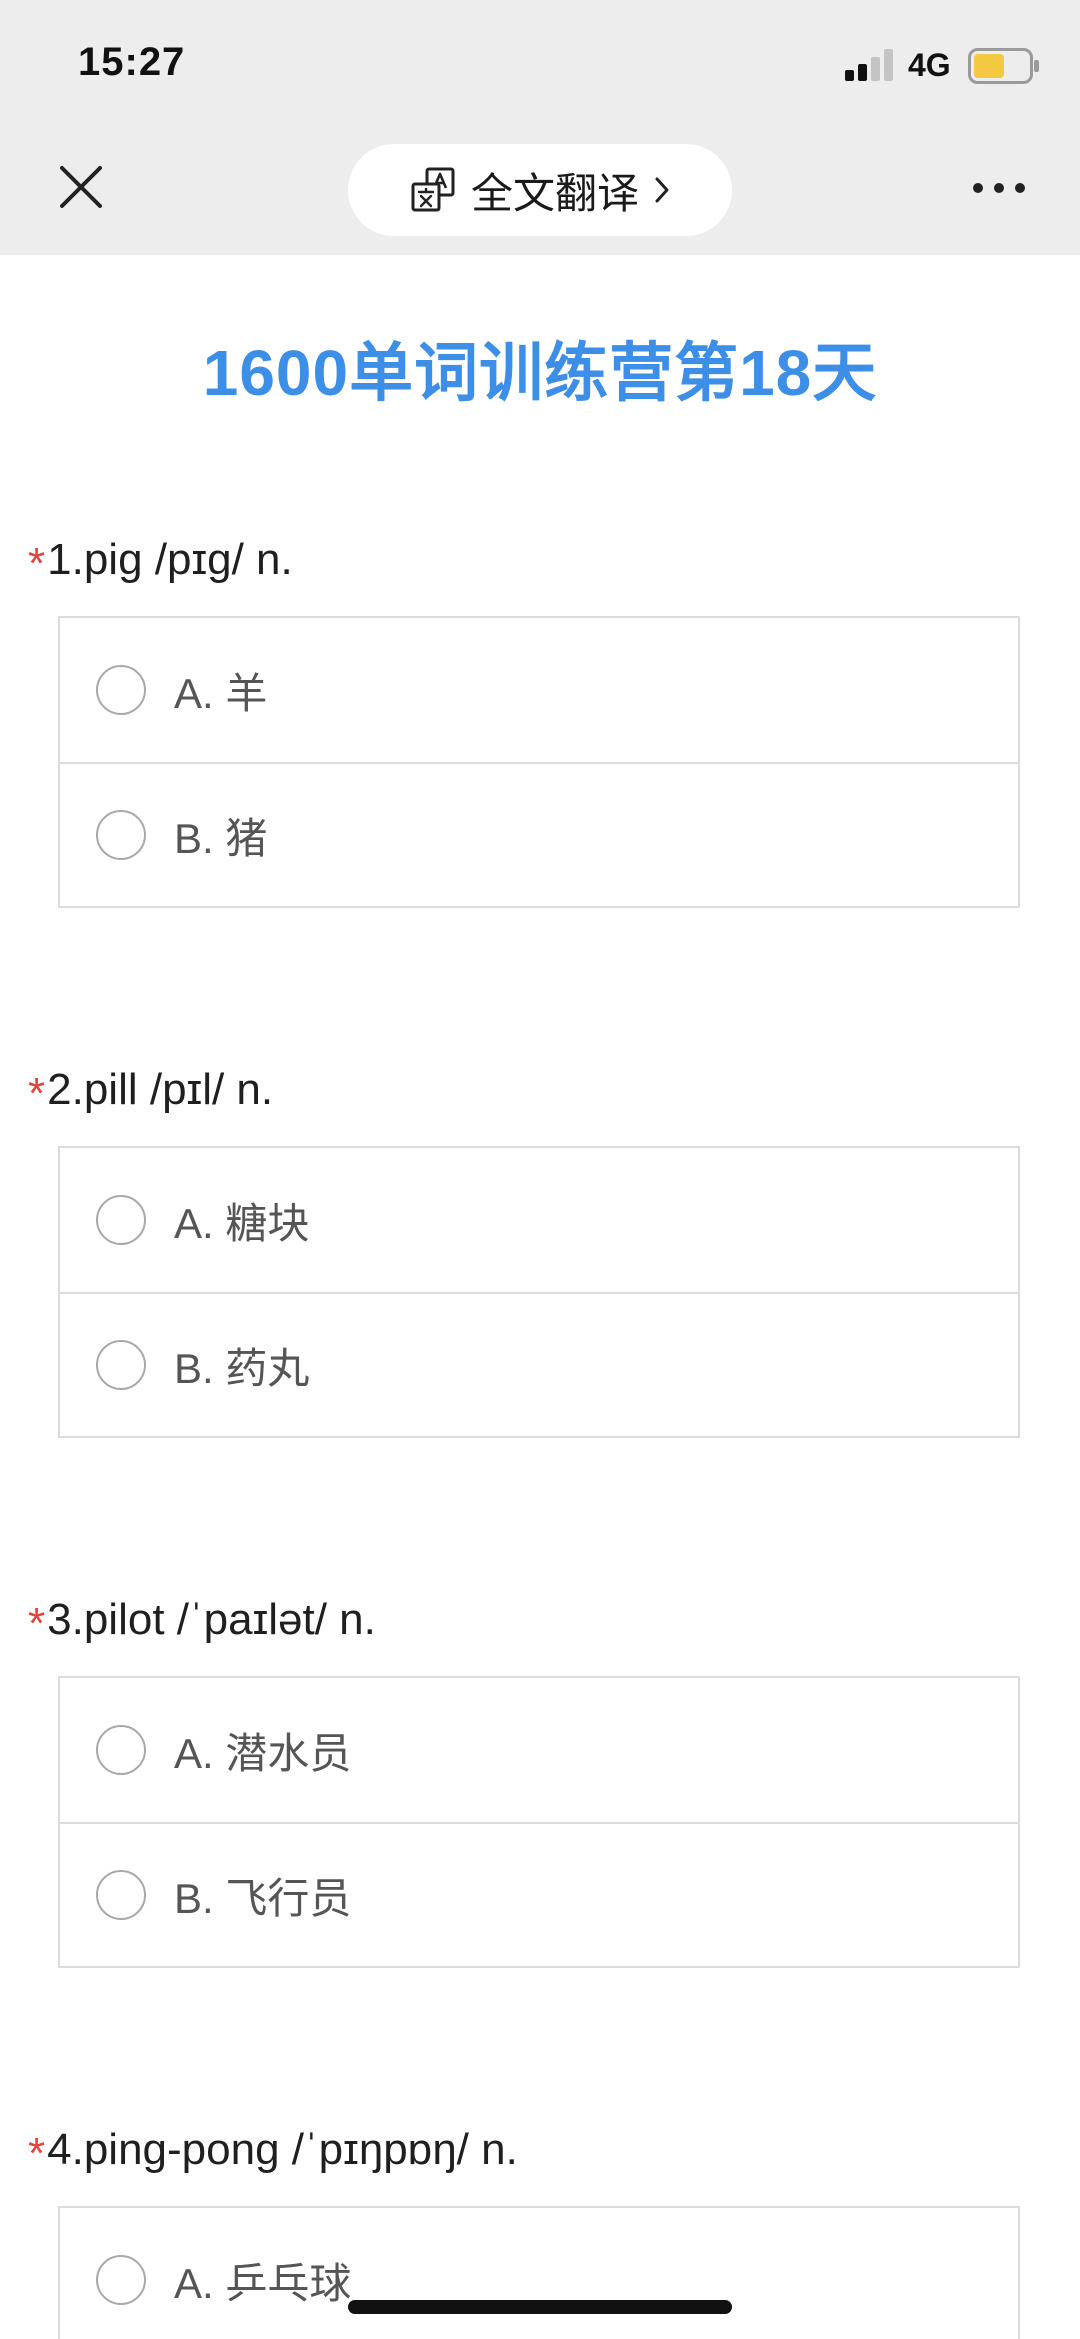 This screenshot has width=1080, height=2339. I want to click on status-bar: 15:27 4G, so click(540, 66).